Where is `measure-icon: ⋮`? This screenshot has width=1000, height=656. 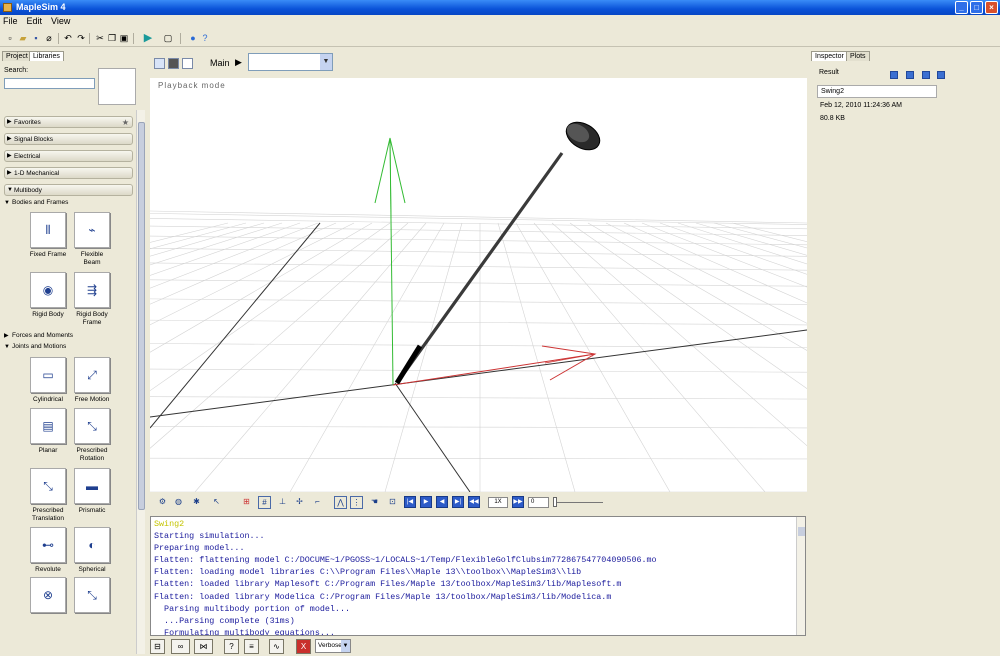 measure-icon: ⋮ is located at coordinates (356, 502).